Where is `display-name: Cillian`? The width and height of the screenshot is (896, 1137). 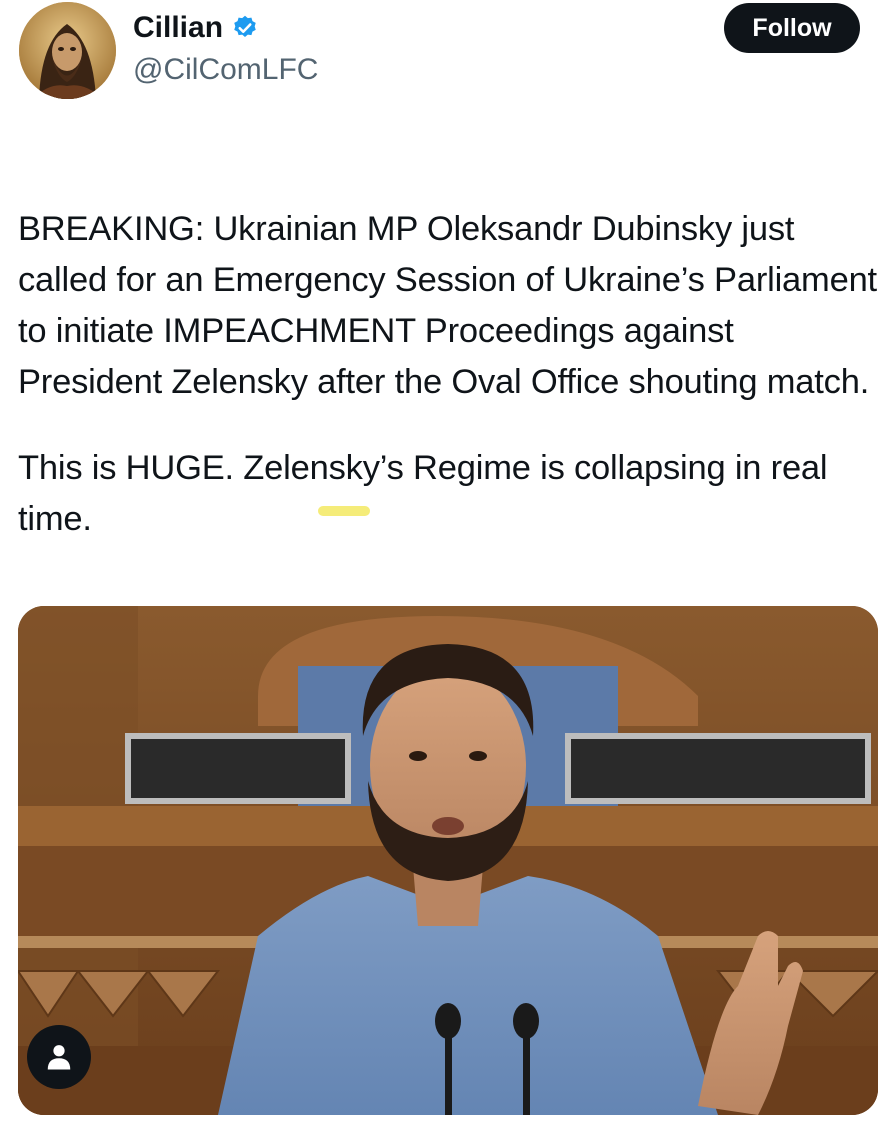
display-name: Cillian is located at coordinates (178, 28).